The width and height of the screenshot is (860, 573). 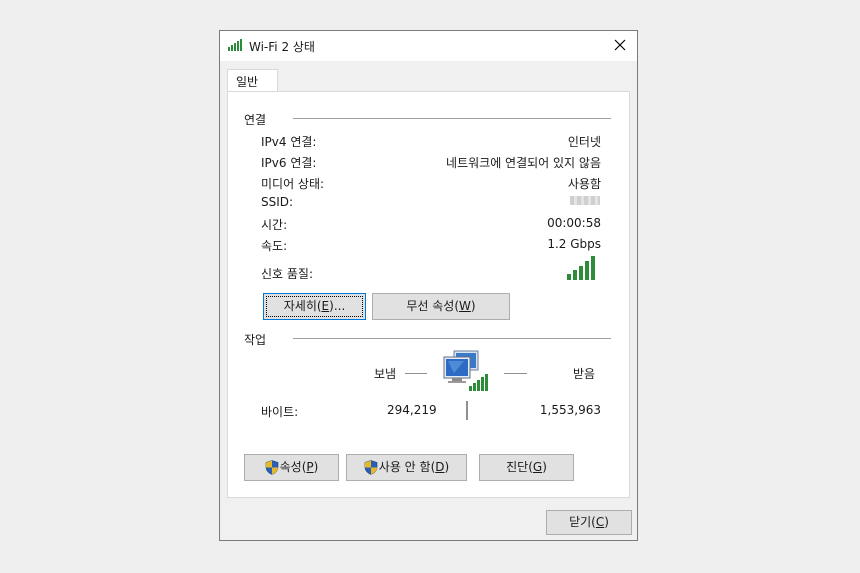 I want to click on close-button: 닫기(C), so click(x=589, y=522).